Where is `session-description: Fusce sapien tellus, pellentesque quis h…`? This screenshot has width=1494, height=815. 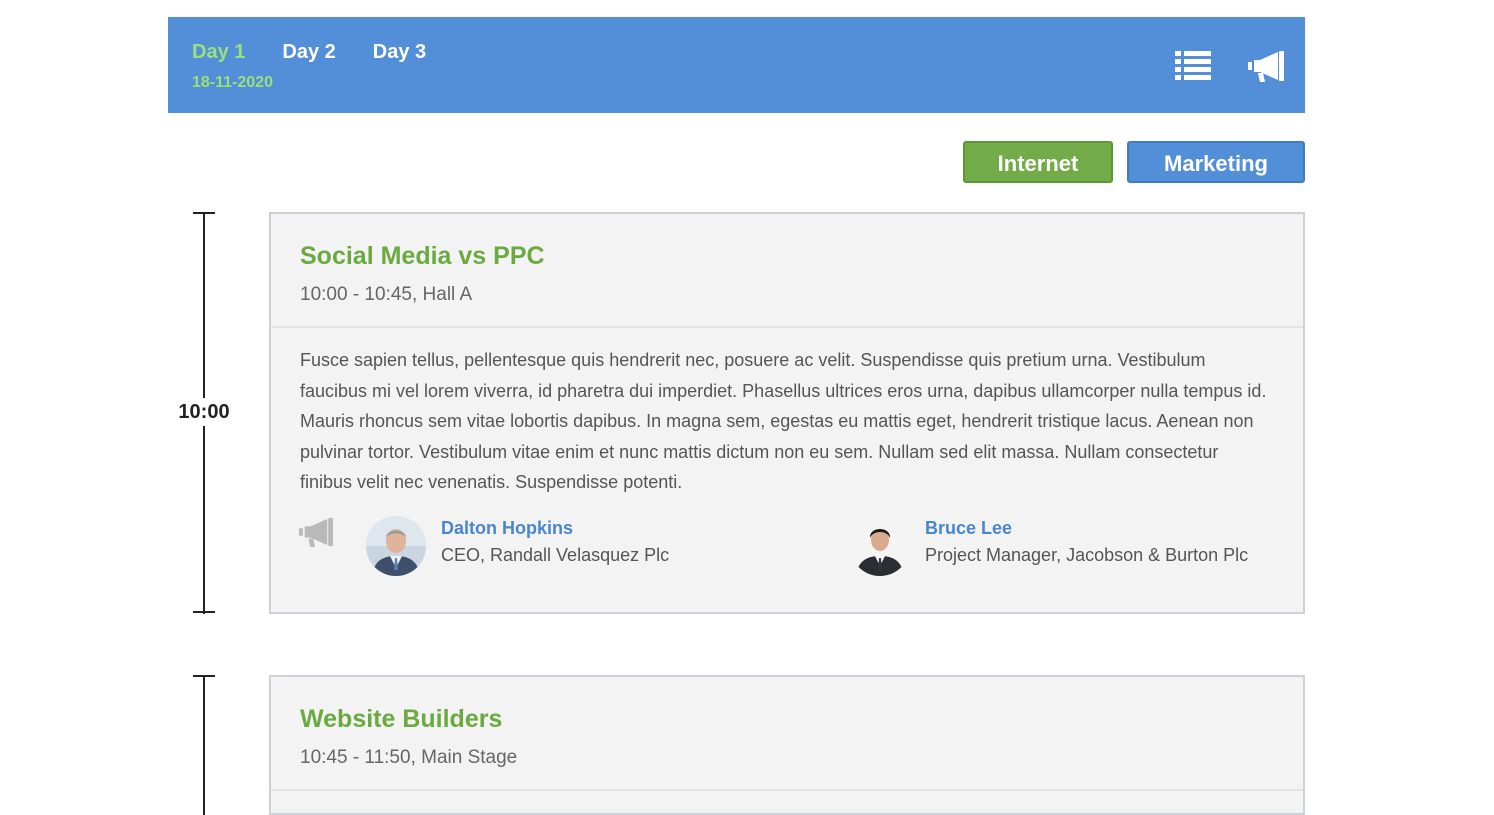 session-description: Fusce sapien tellus, pellentesque quis h… is located at coordinates (783, 421).